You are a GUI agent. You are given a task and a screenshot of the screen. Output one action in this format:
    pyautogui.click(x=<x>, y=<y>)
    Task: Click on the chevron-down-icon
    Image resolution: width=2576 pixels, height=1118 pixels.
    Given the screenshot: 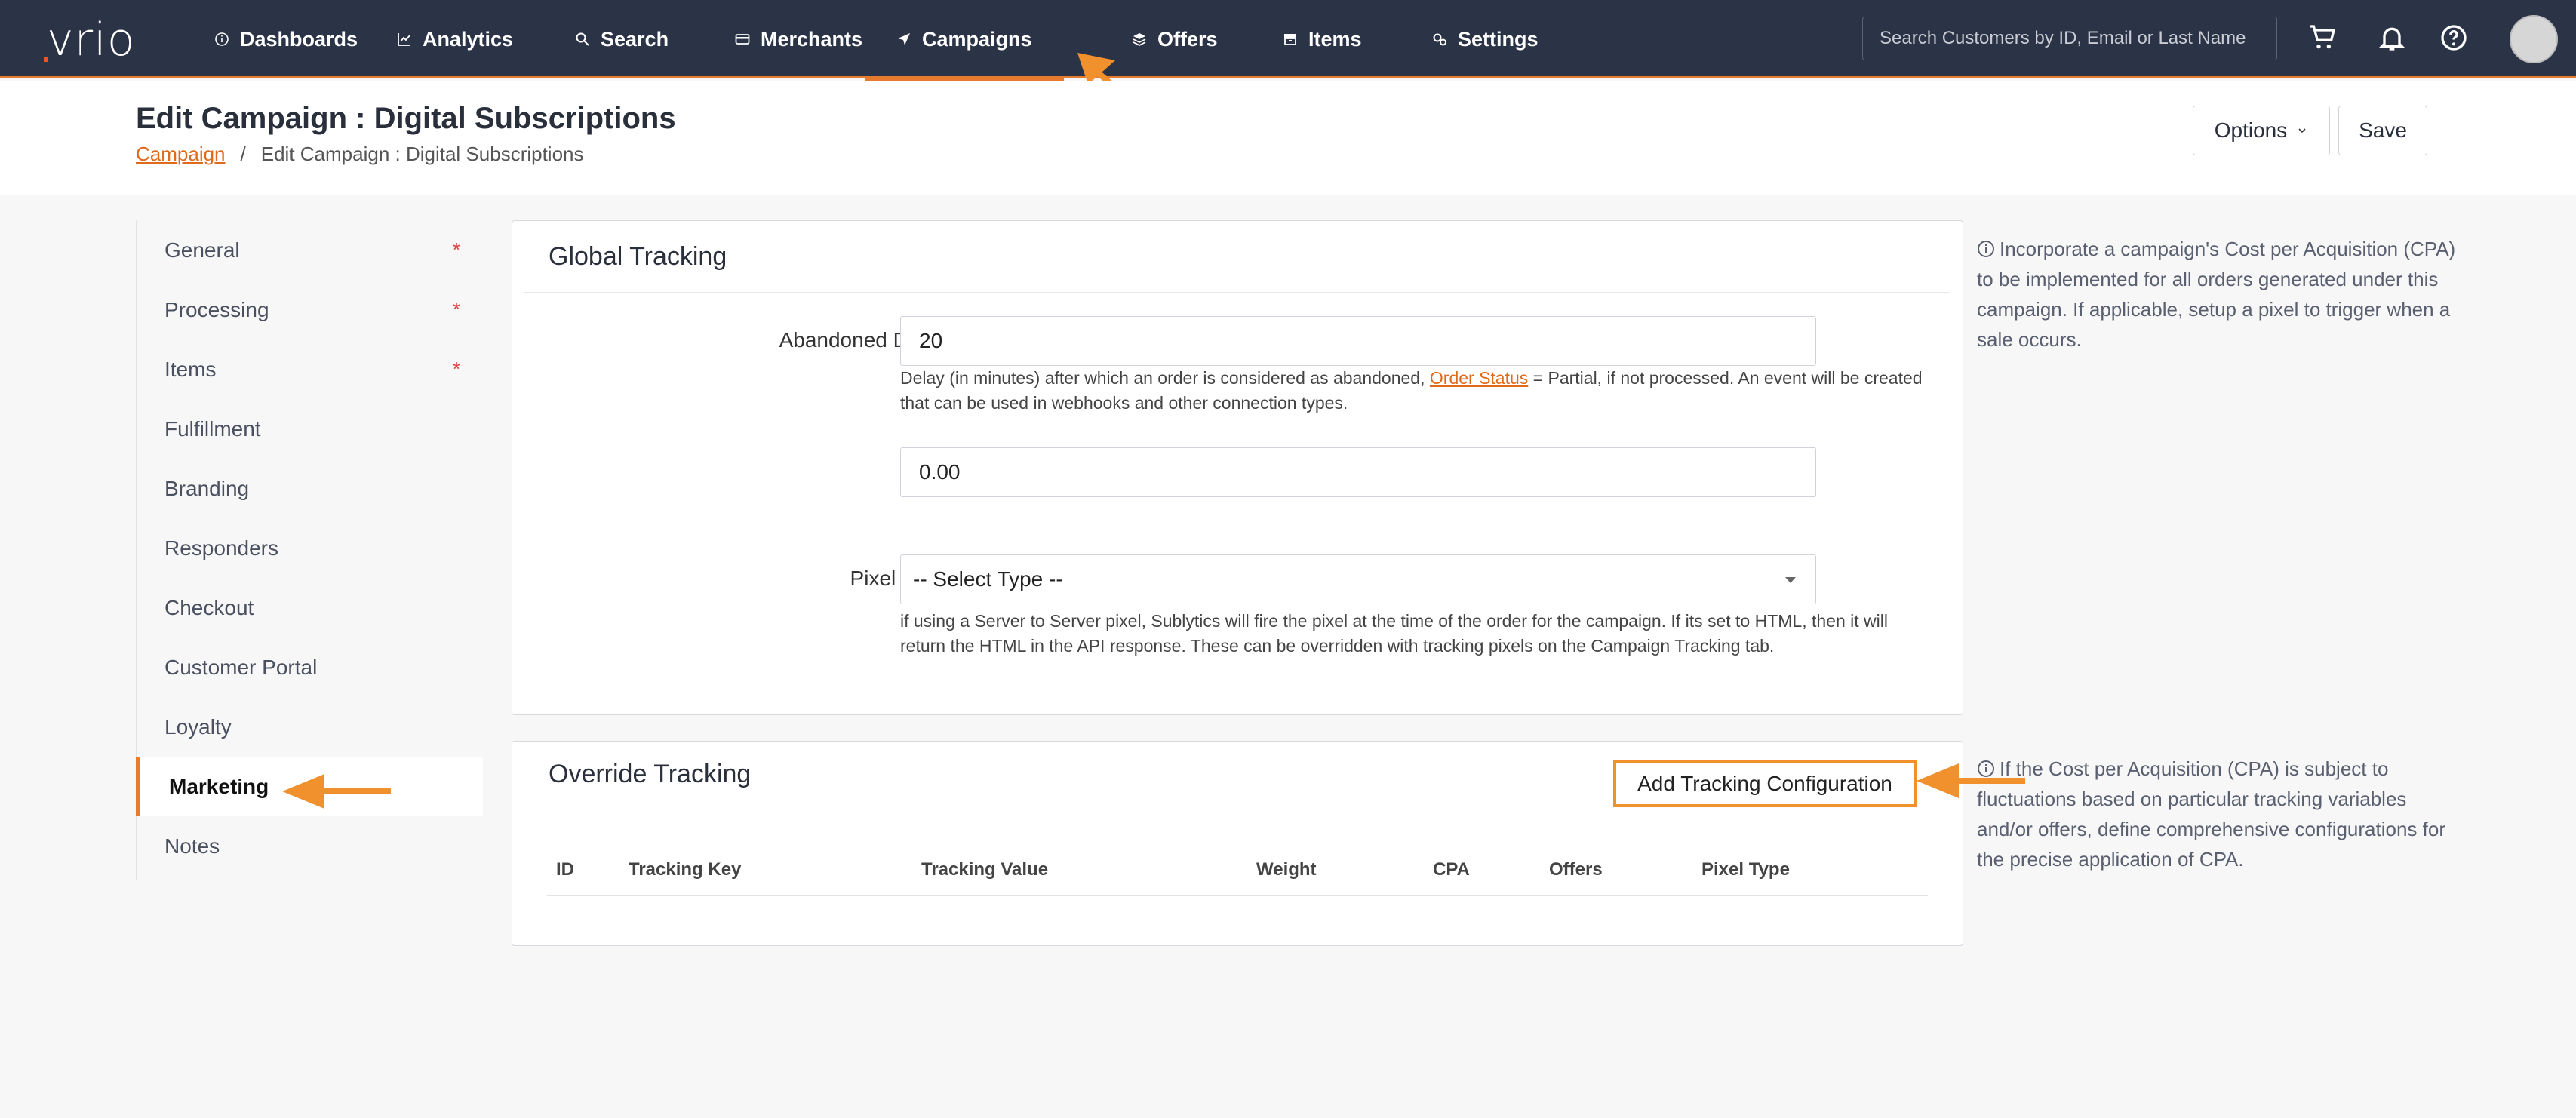 What is the action you would take?
    pyautogui.click(x=2302, y=131)
    